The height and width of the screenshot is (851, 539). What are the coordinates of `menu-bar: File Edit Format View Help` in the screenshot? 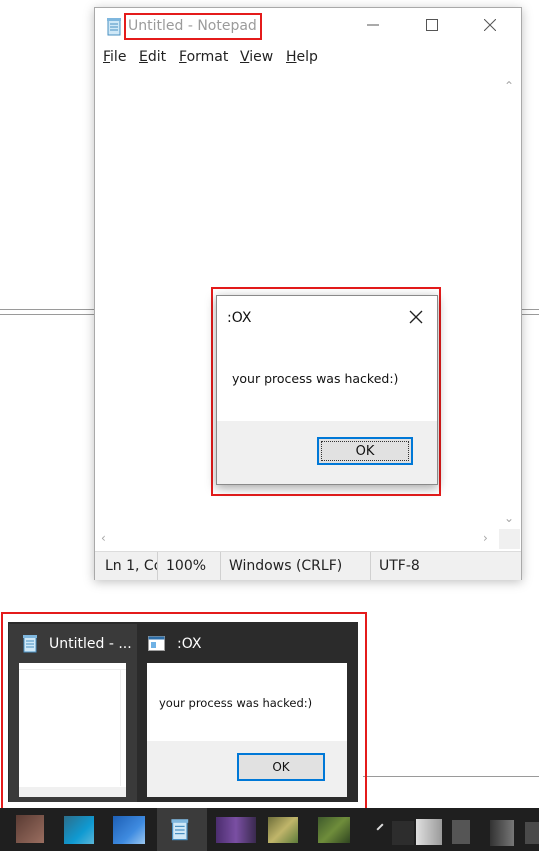 It's located at (308, 59).